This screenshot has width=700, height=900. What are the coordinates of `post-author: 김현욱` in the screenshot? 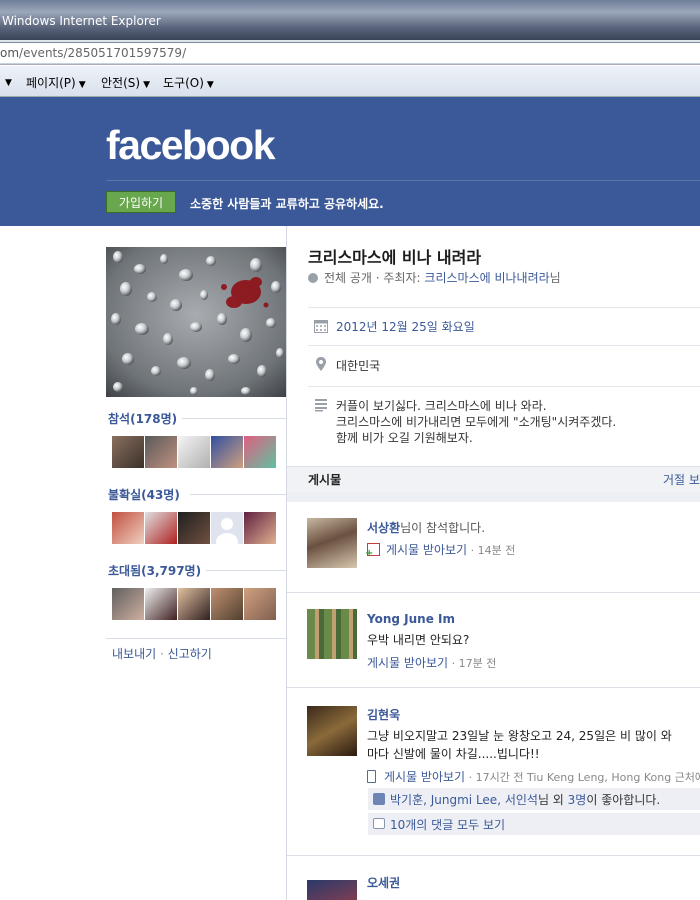 It's located at (383, 714).